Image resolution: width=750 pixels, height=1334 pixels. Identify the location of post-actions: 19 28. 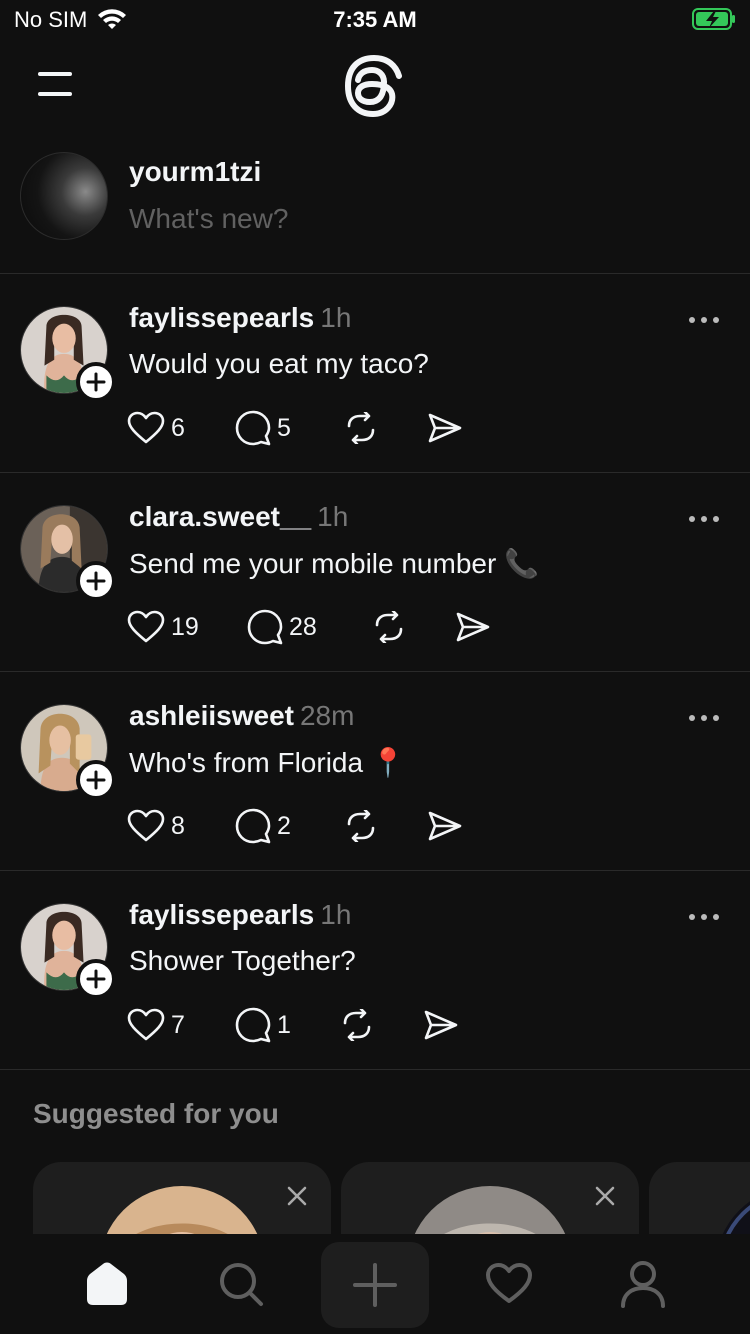
(309, 627).